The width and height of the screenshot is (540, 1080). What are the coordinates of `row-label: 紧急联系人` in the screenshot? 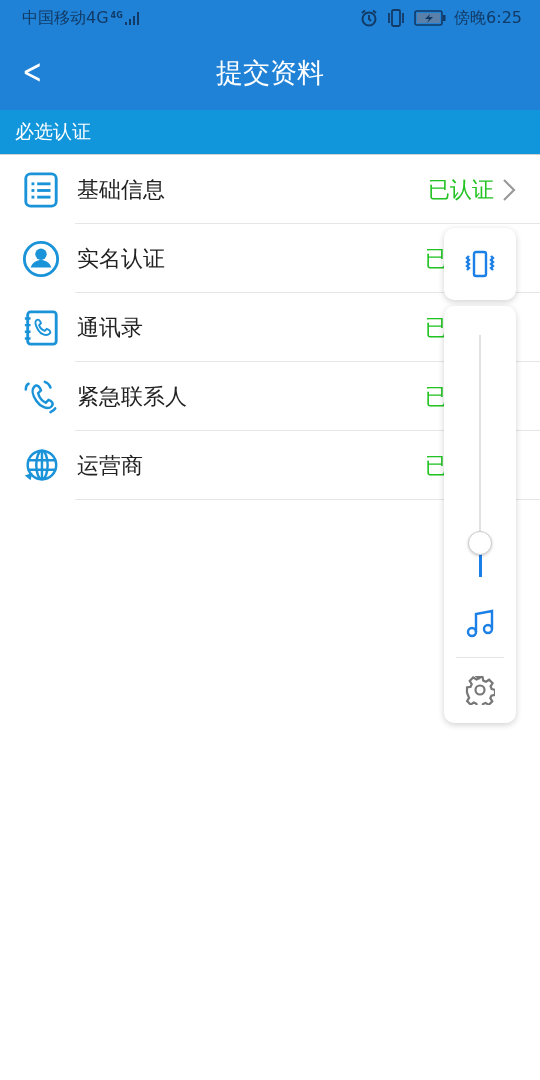 It's located at (132, 396).